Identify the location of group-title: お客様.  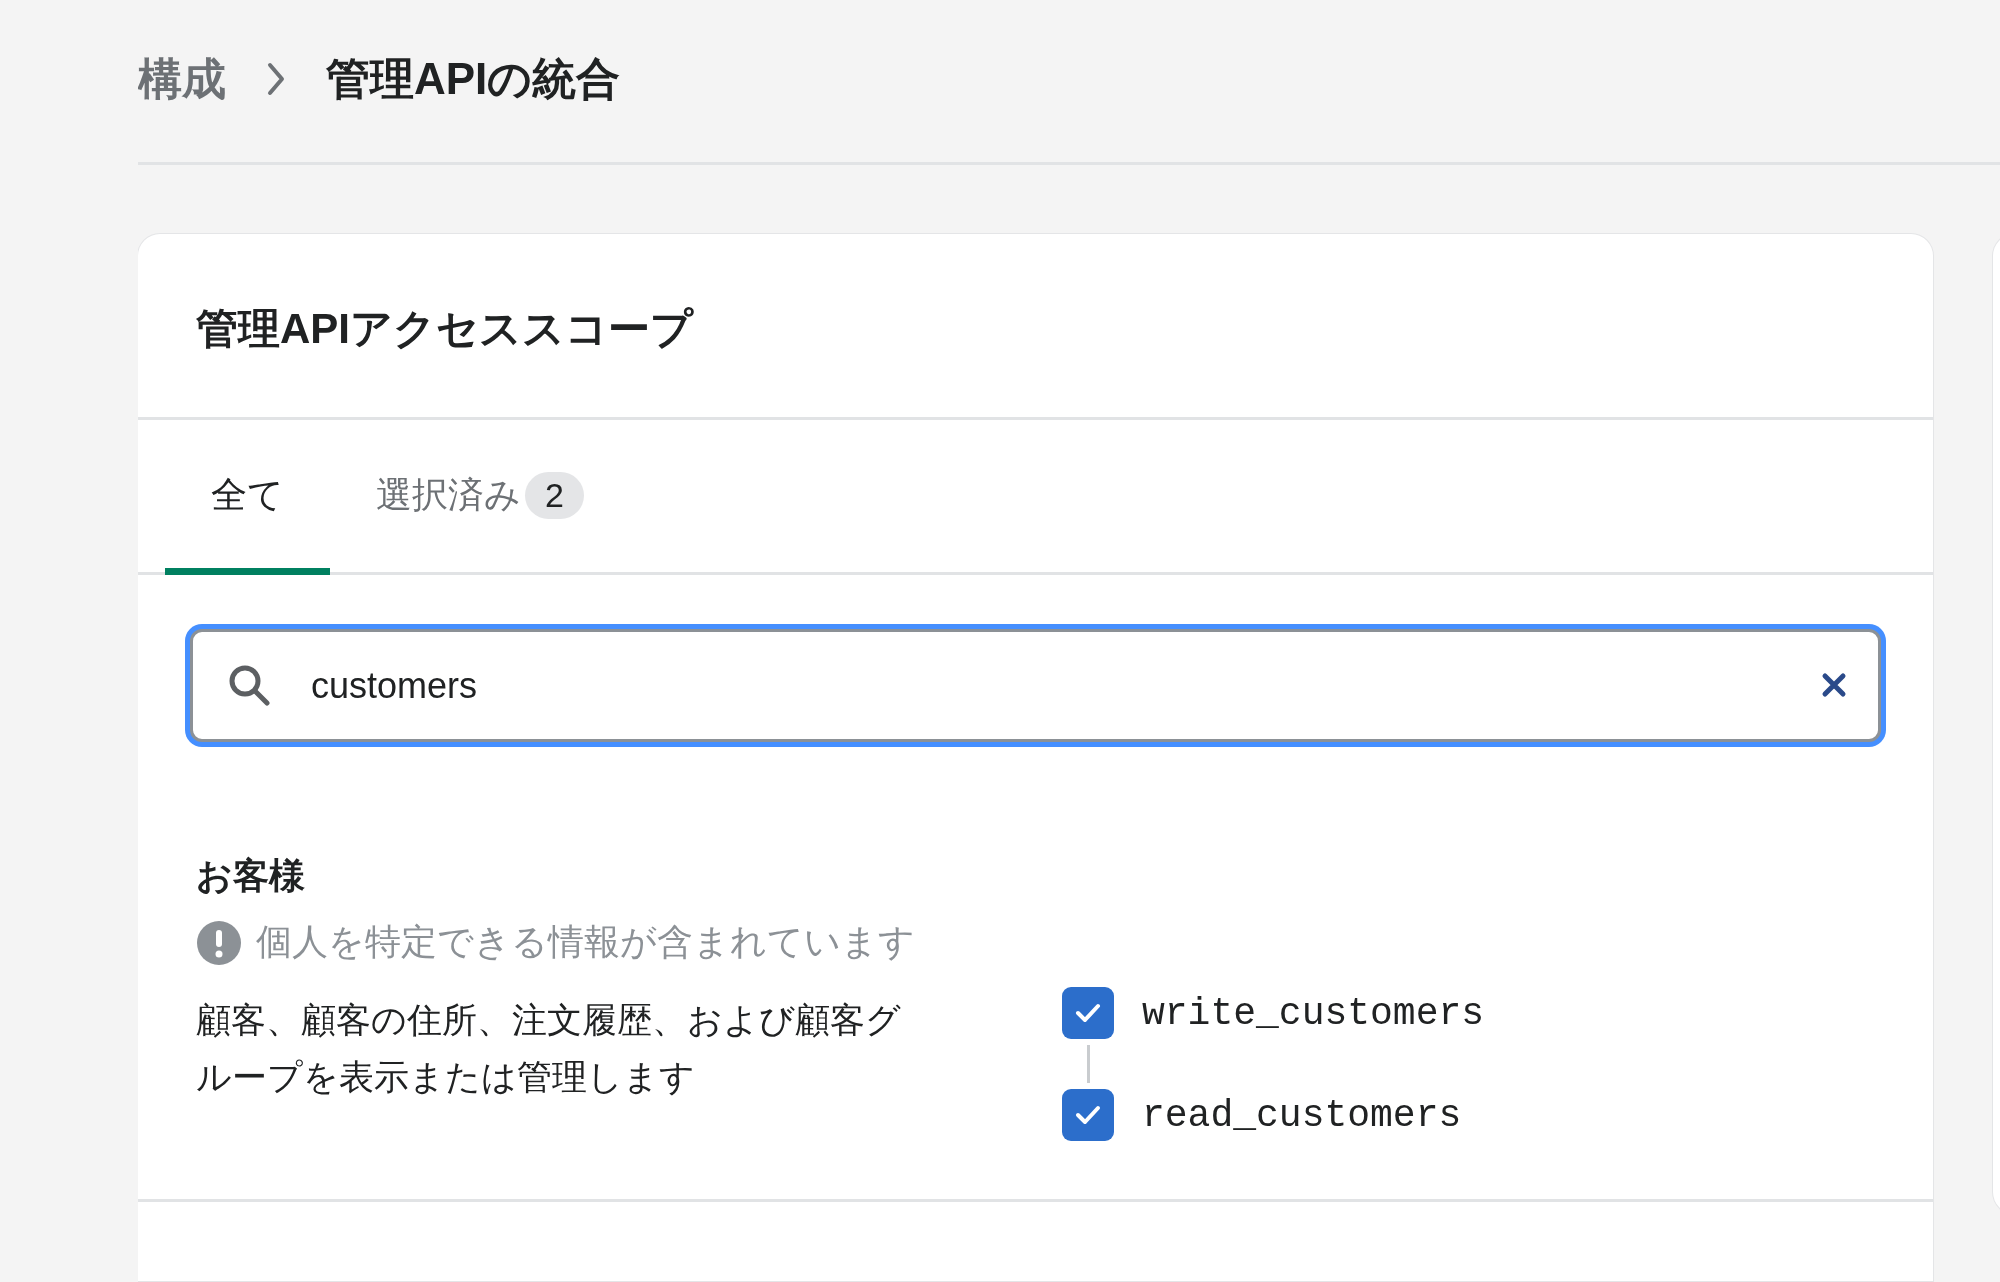
(251, 876).